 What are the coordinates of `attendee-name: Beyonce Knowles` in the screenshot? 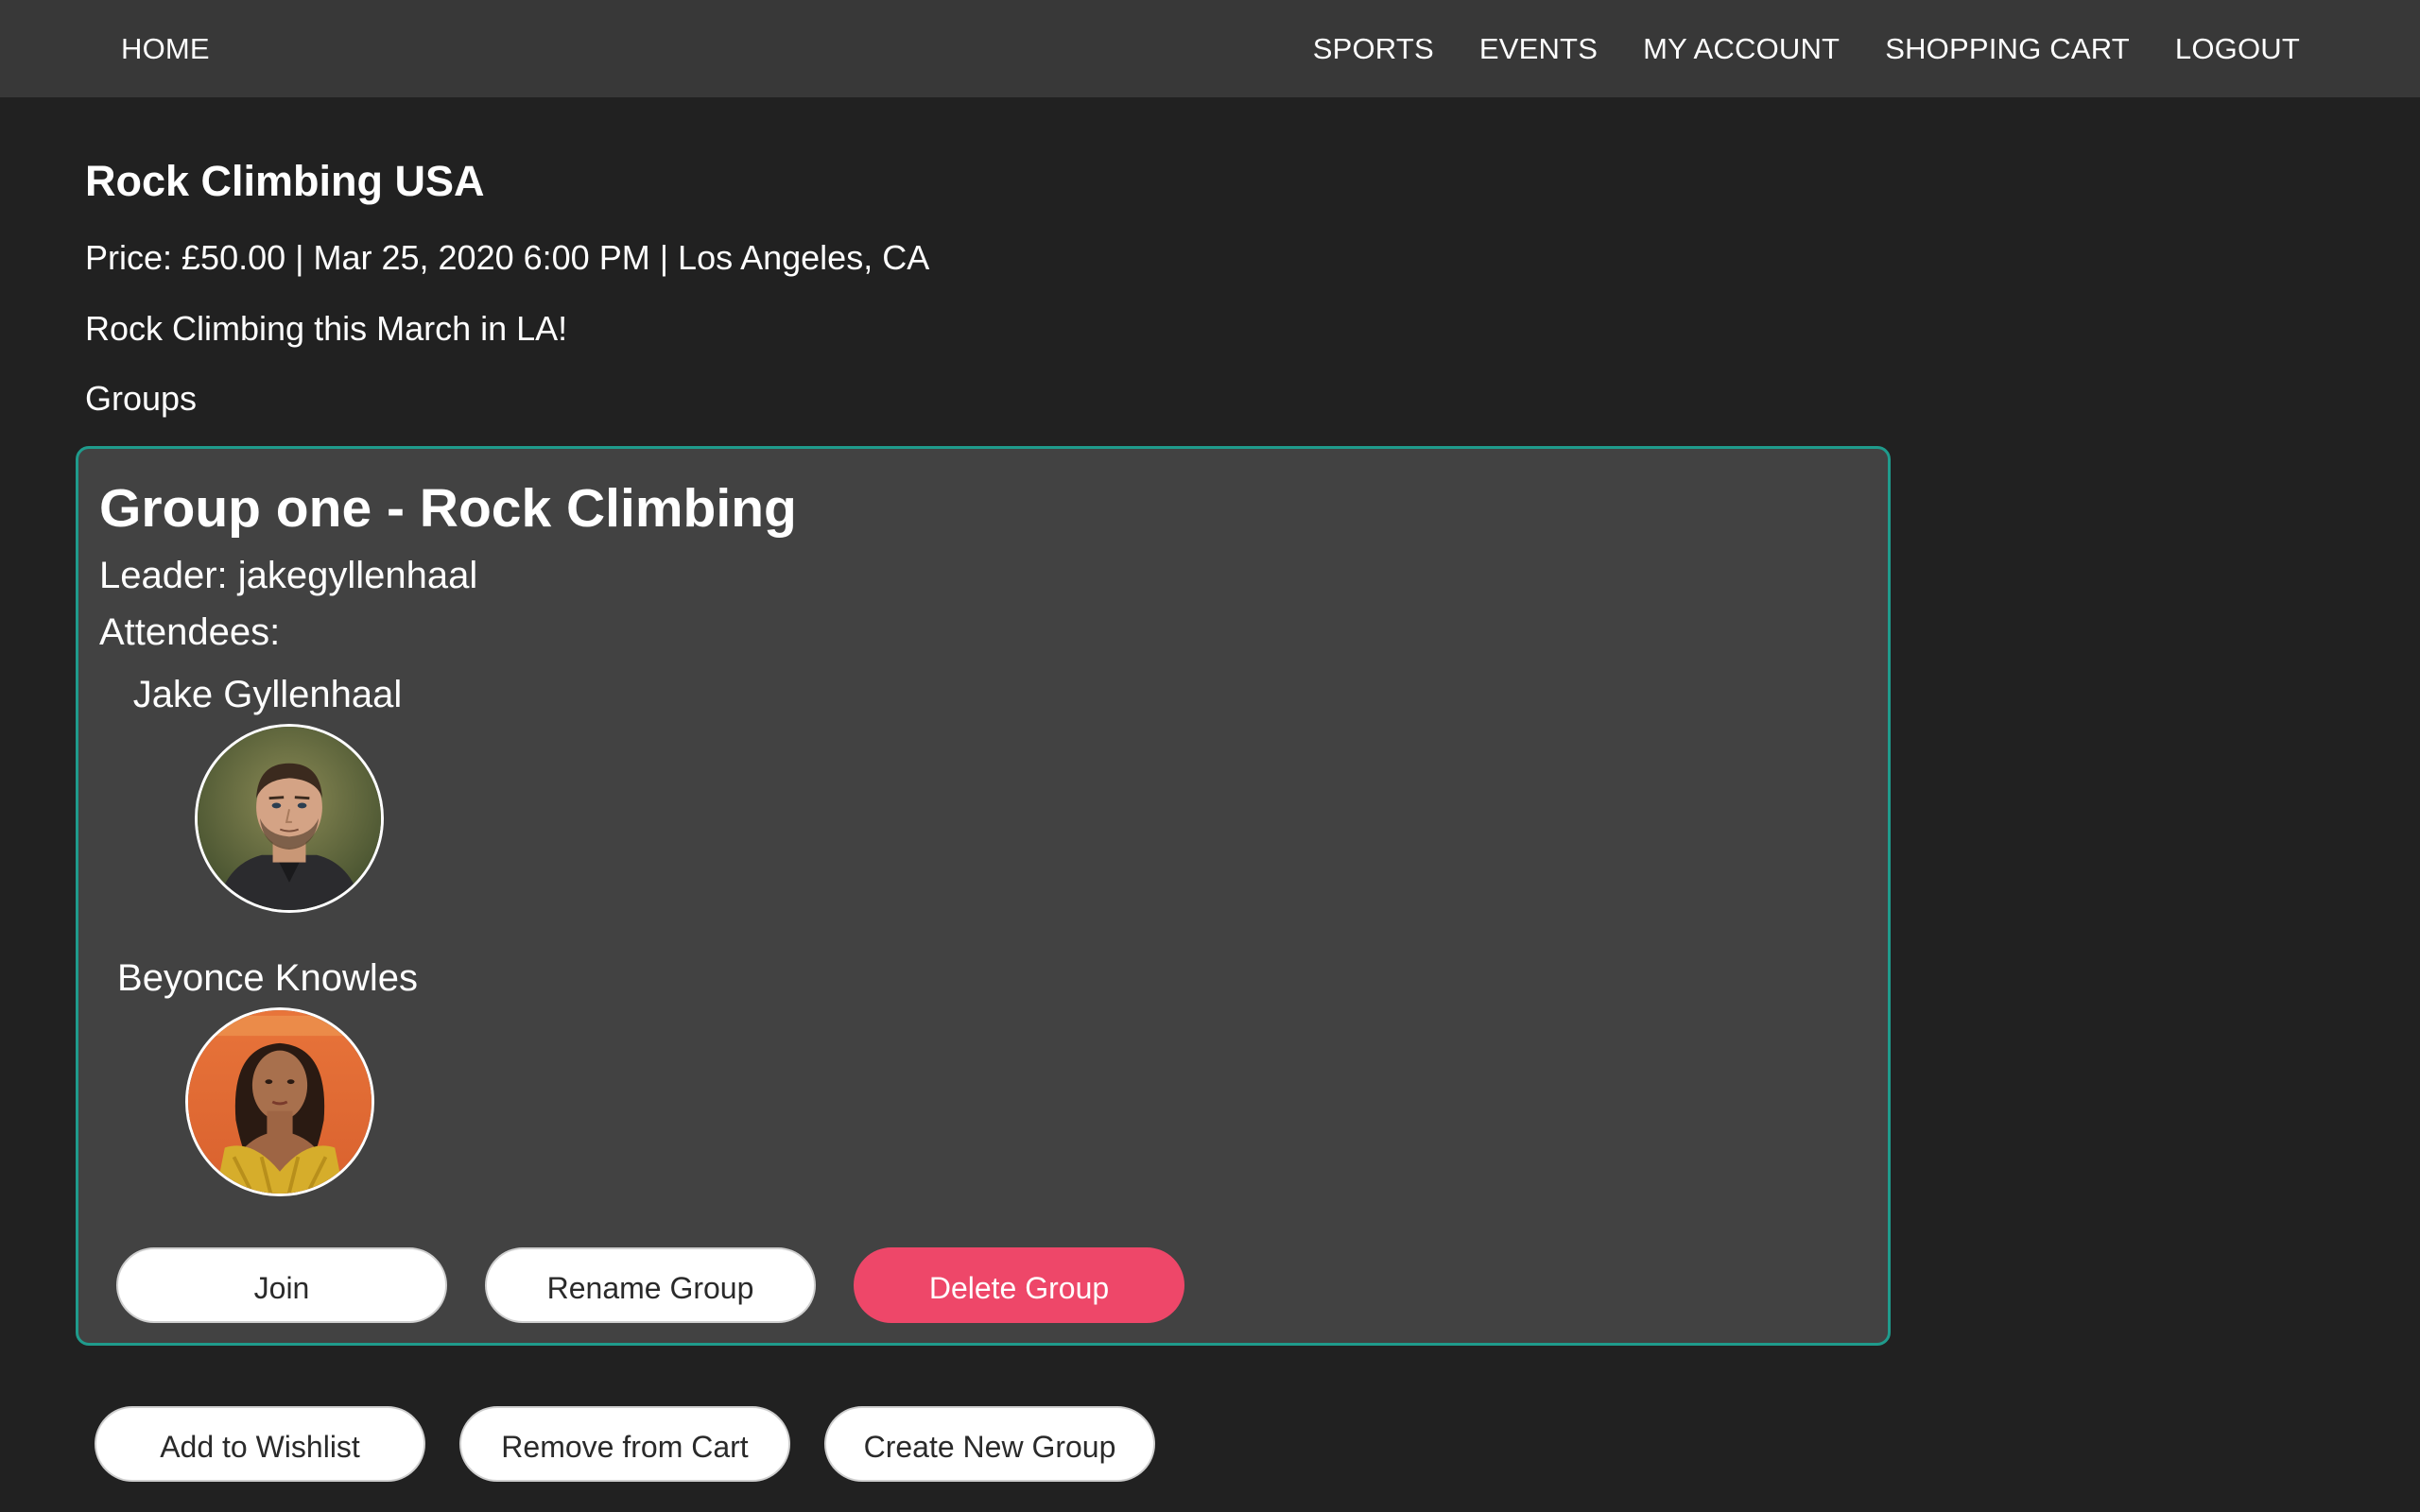 It's located at (267, 978).